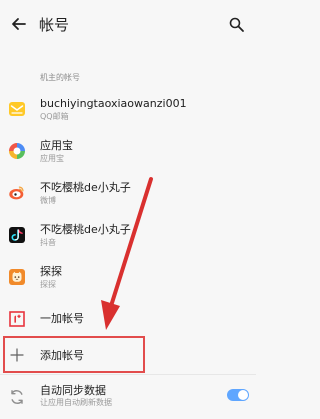  I want to click on account-subtitle: 微博, so click(48, 200).